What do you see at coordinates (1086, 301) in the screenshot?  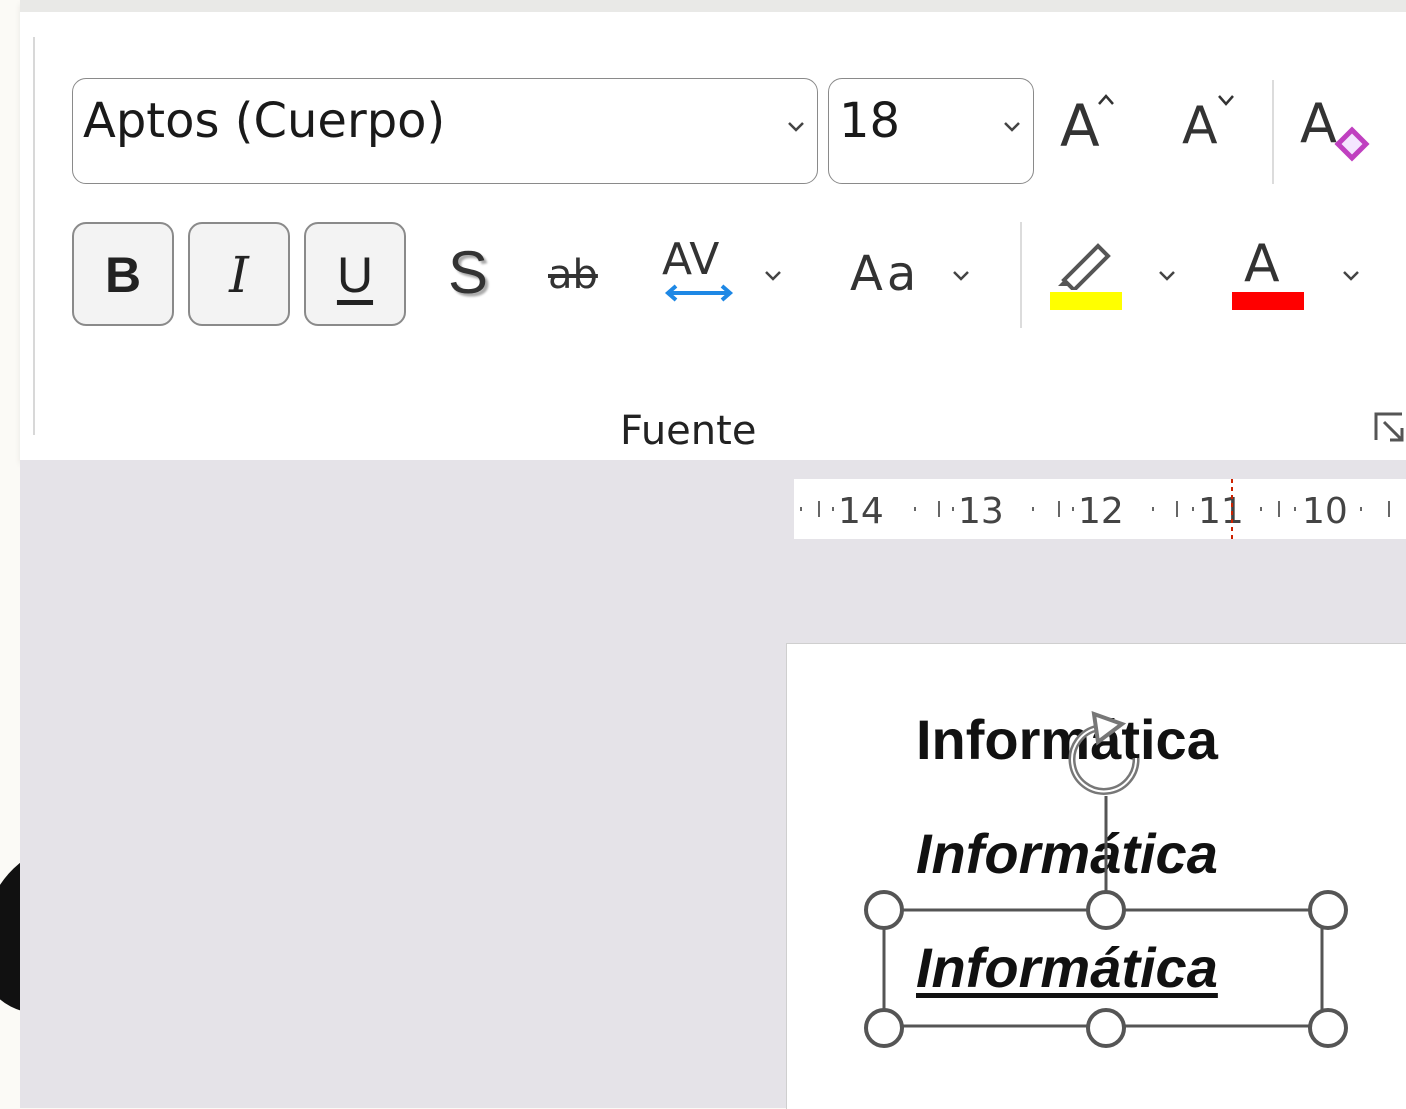 I see `highlight-swatch` at bounding box center [1086, 301].